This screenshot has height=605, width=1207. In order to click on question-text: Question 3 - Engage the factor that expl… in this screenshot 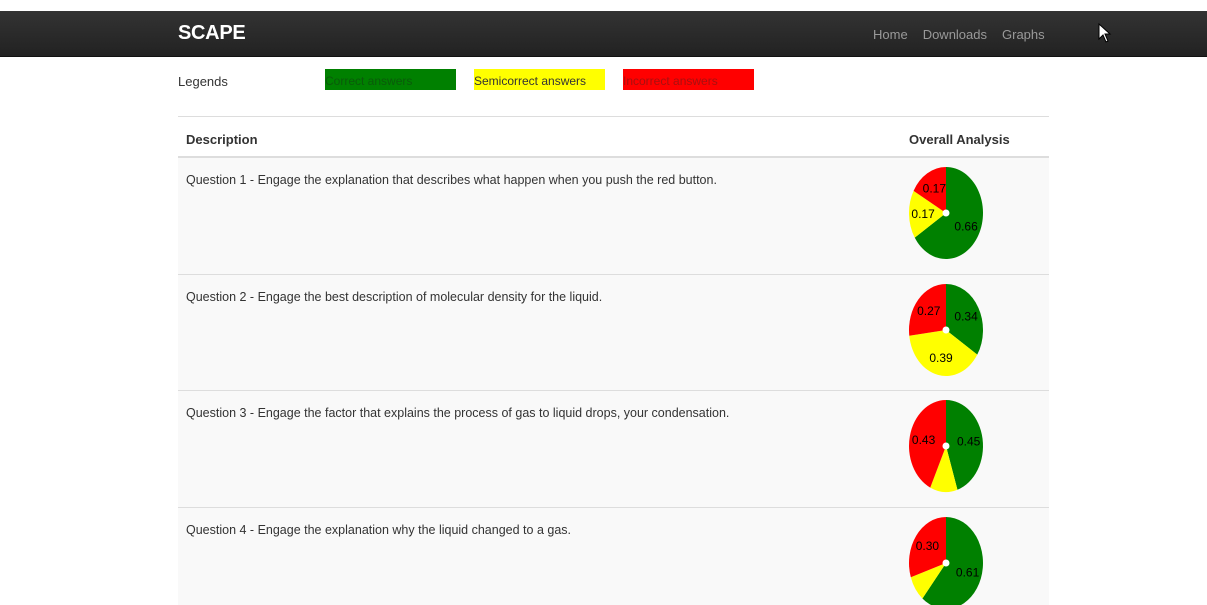, I will do `click(458, 413)`.